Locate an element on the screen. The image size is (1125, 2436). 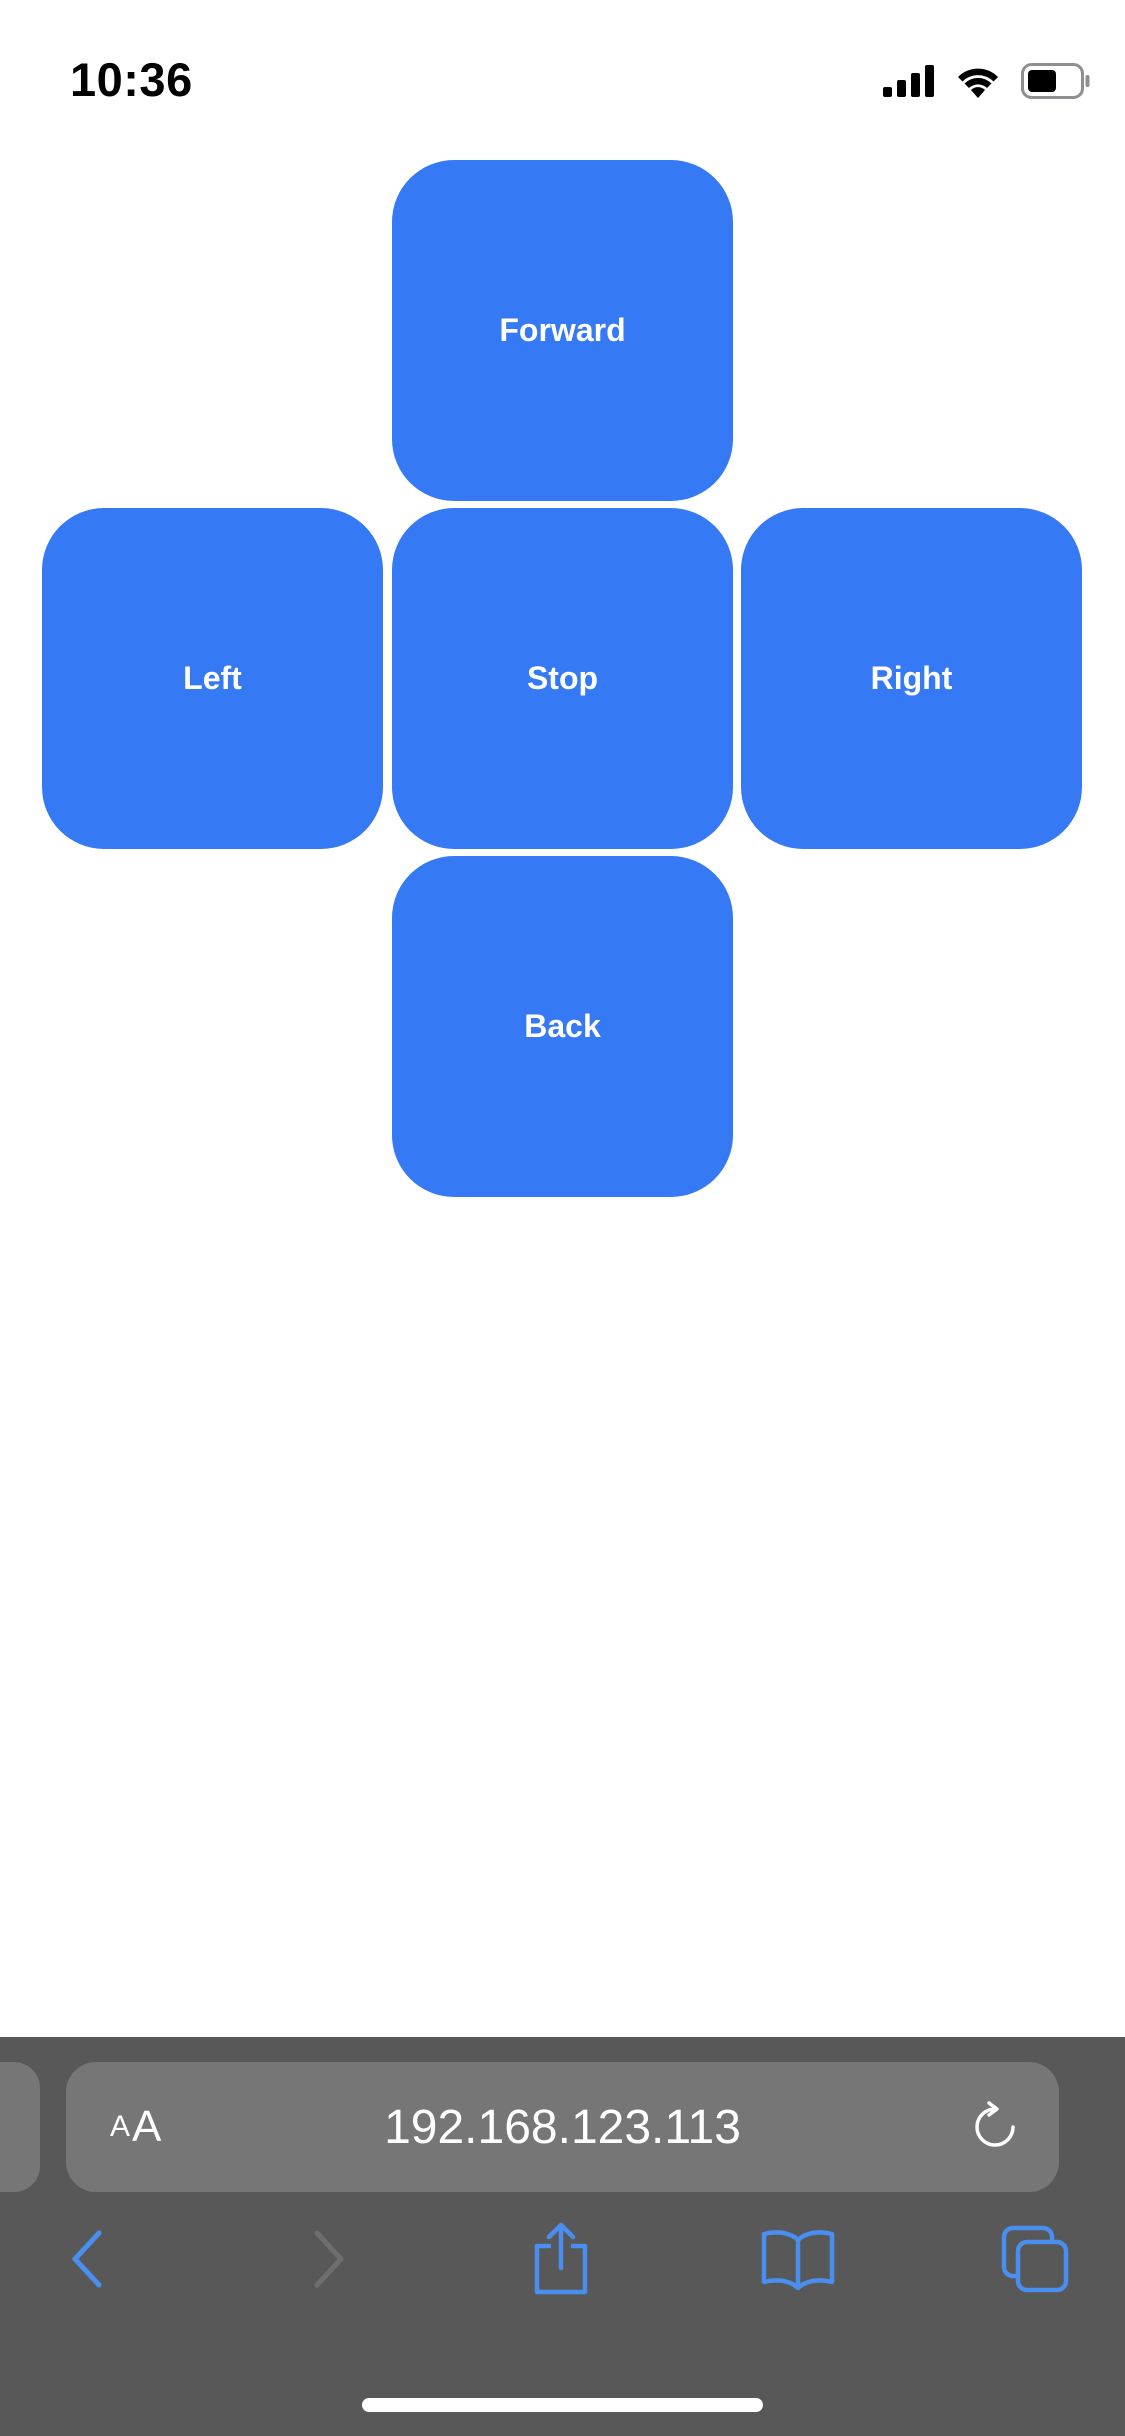
tabs-icon is located at coordinates (1035, 2259).